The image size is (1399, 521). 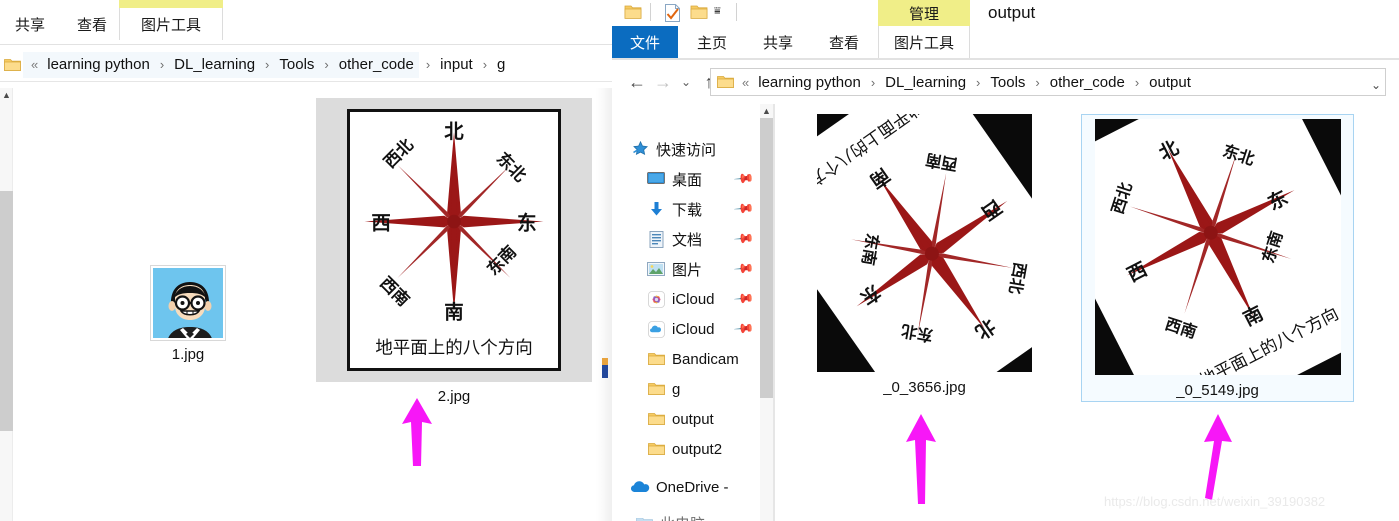 I want to click on left-breadcrumb-overflow: «, so click(x=34, y=64).